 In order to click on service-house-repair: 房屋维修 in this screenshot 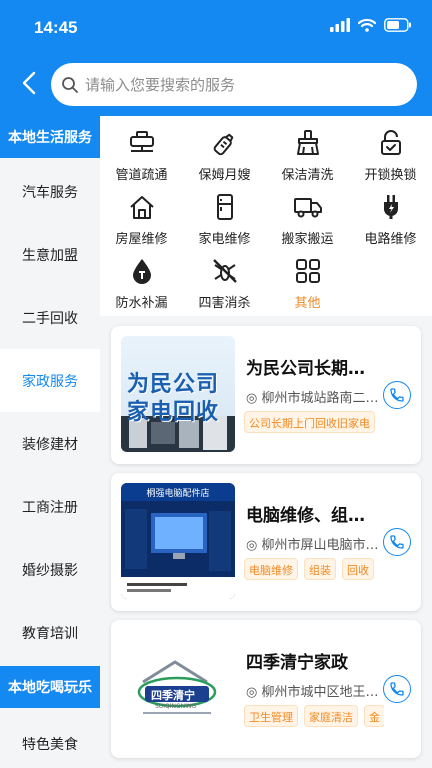, I will do `click(141, 216)`.